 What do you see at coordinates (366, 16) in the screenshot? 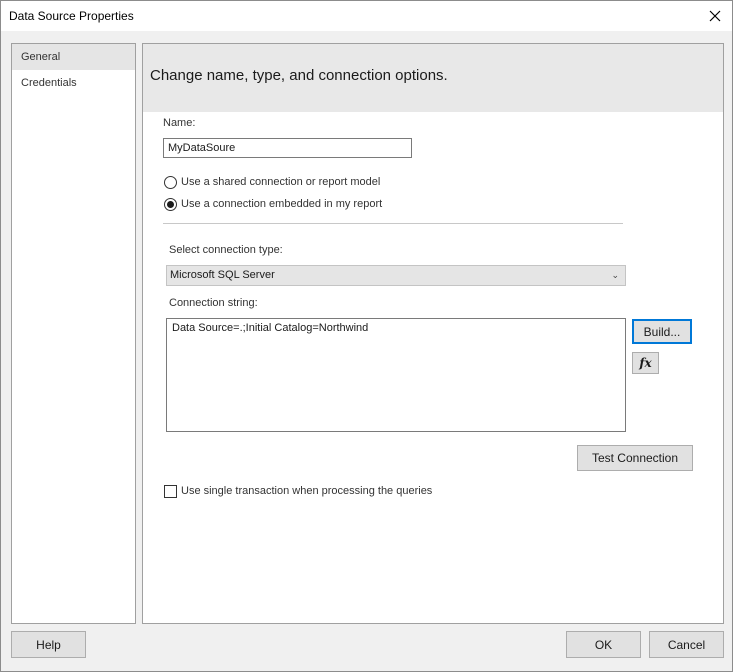
I see `title-bar: Data Source Properties` at bounding box center [366, 16].